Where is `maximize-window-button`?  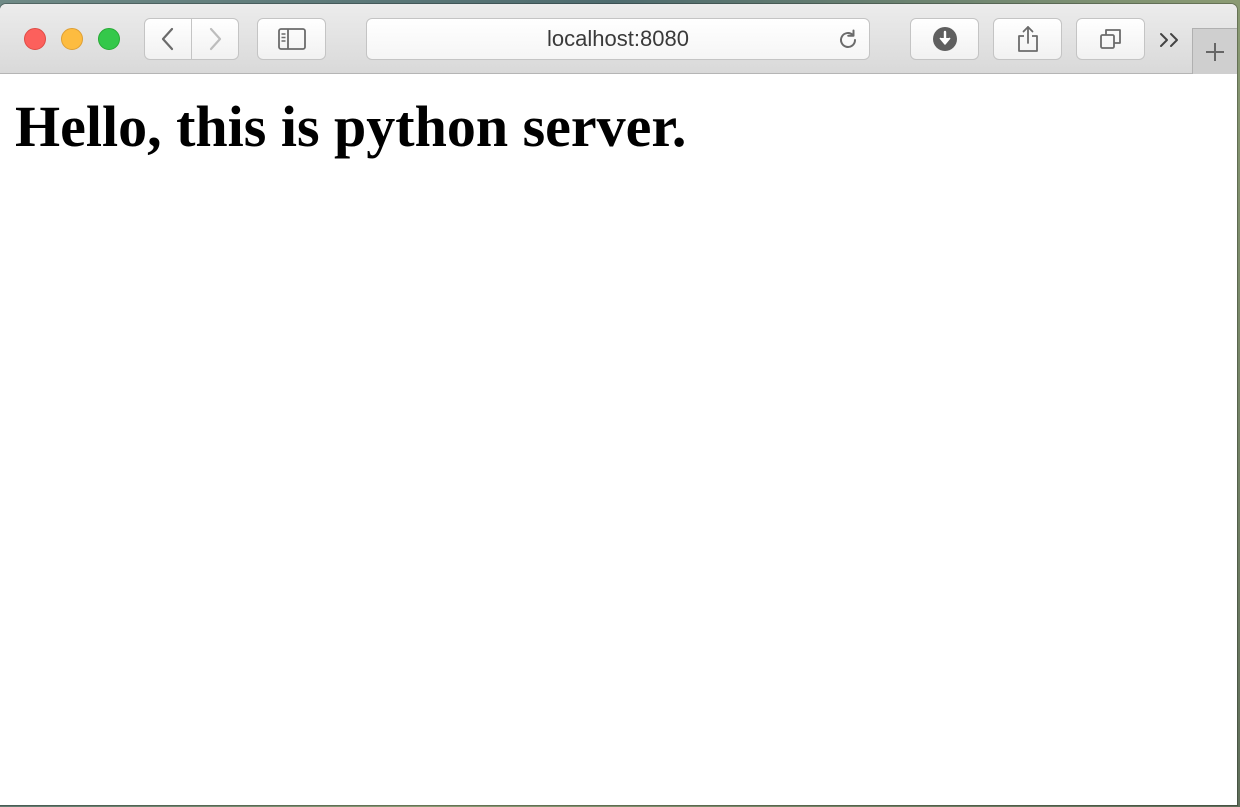
maximize-window-button is located at coordinates (109, 39).